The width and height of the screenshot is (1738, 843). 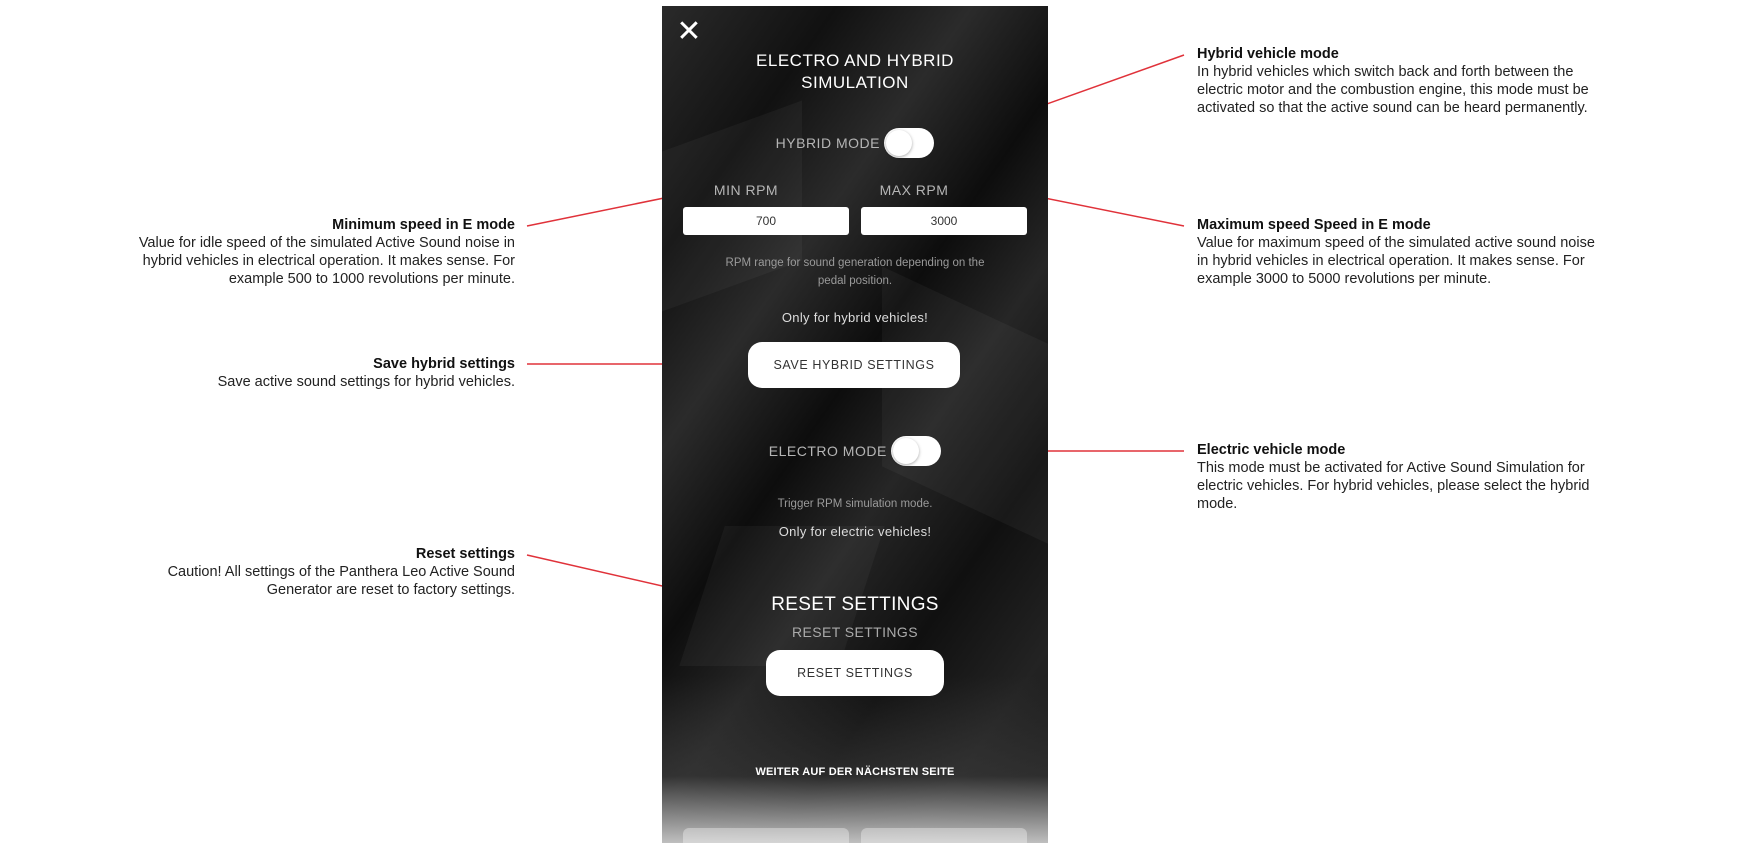 What do you see at coordinates (855, 82) in the screenshot?
I see `page-title-line2: SIMULATION` at bounding box center [855, 82].